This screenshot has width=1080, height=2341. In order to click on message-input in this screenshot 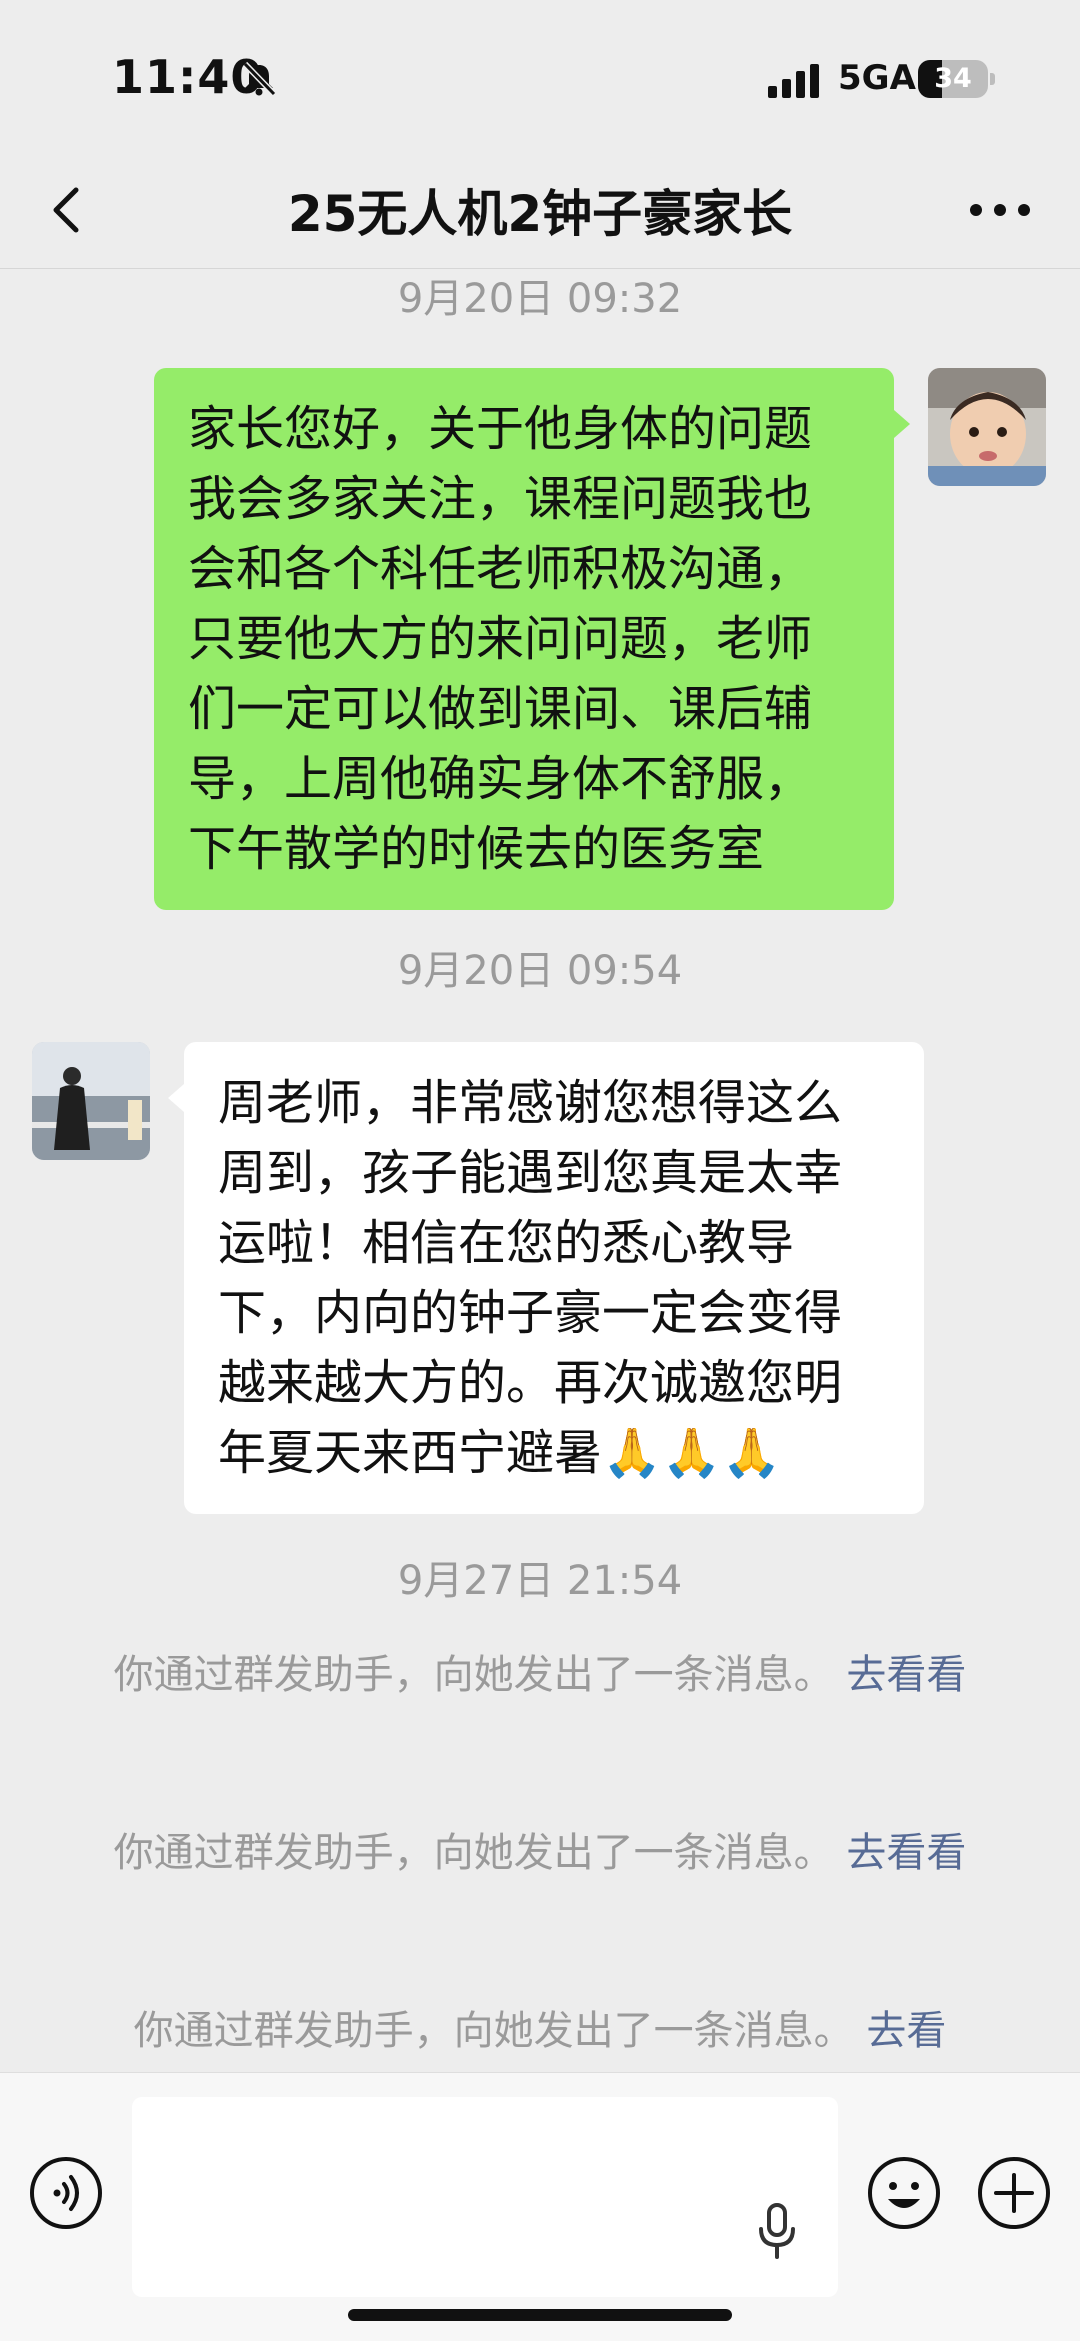, I will do `click(485, 2197)`.